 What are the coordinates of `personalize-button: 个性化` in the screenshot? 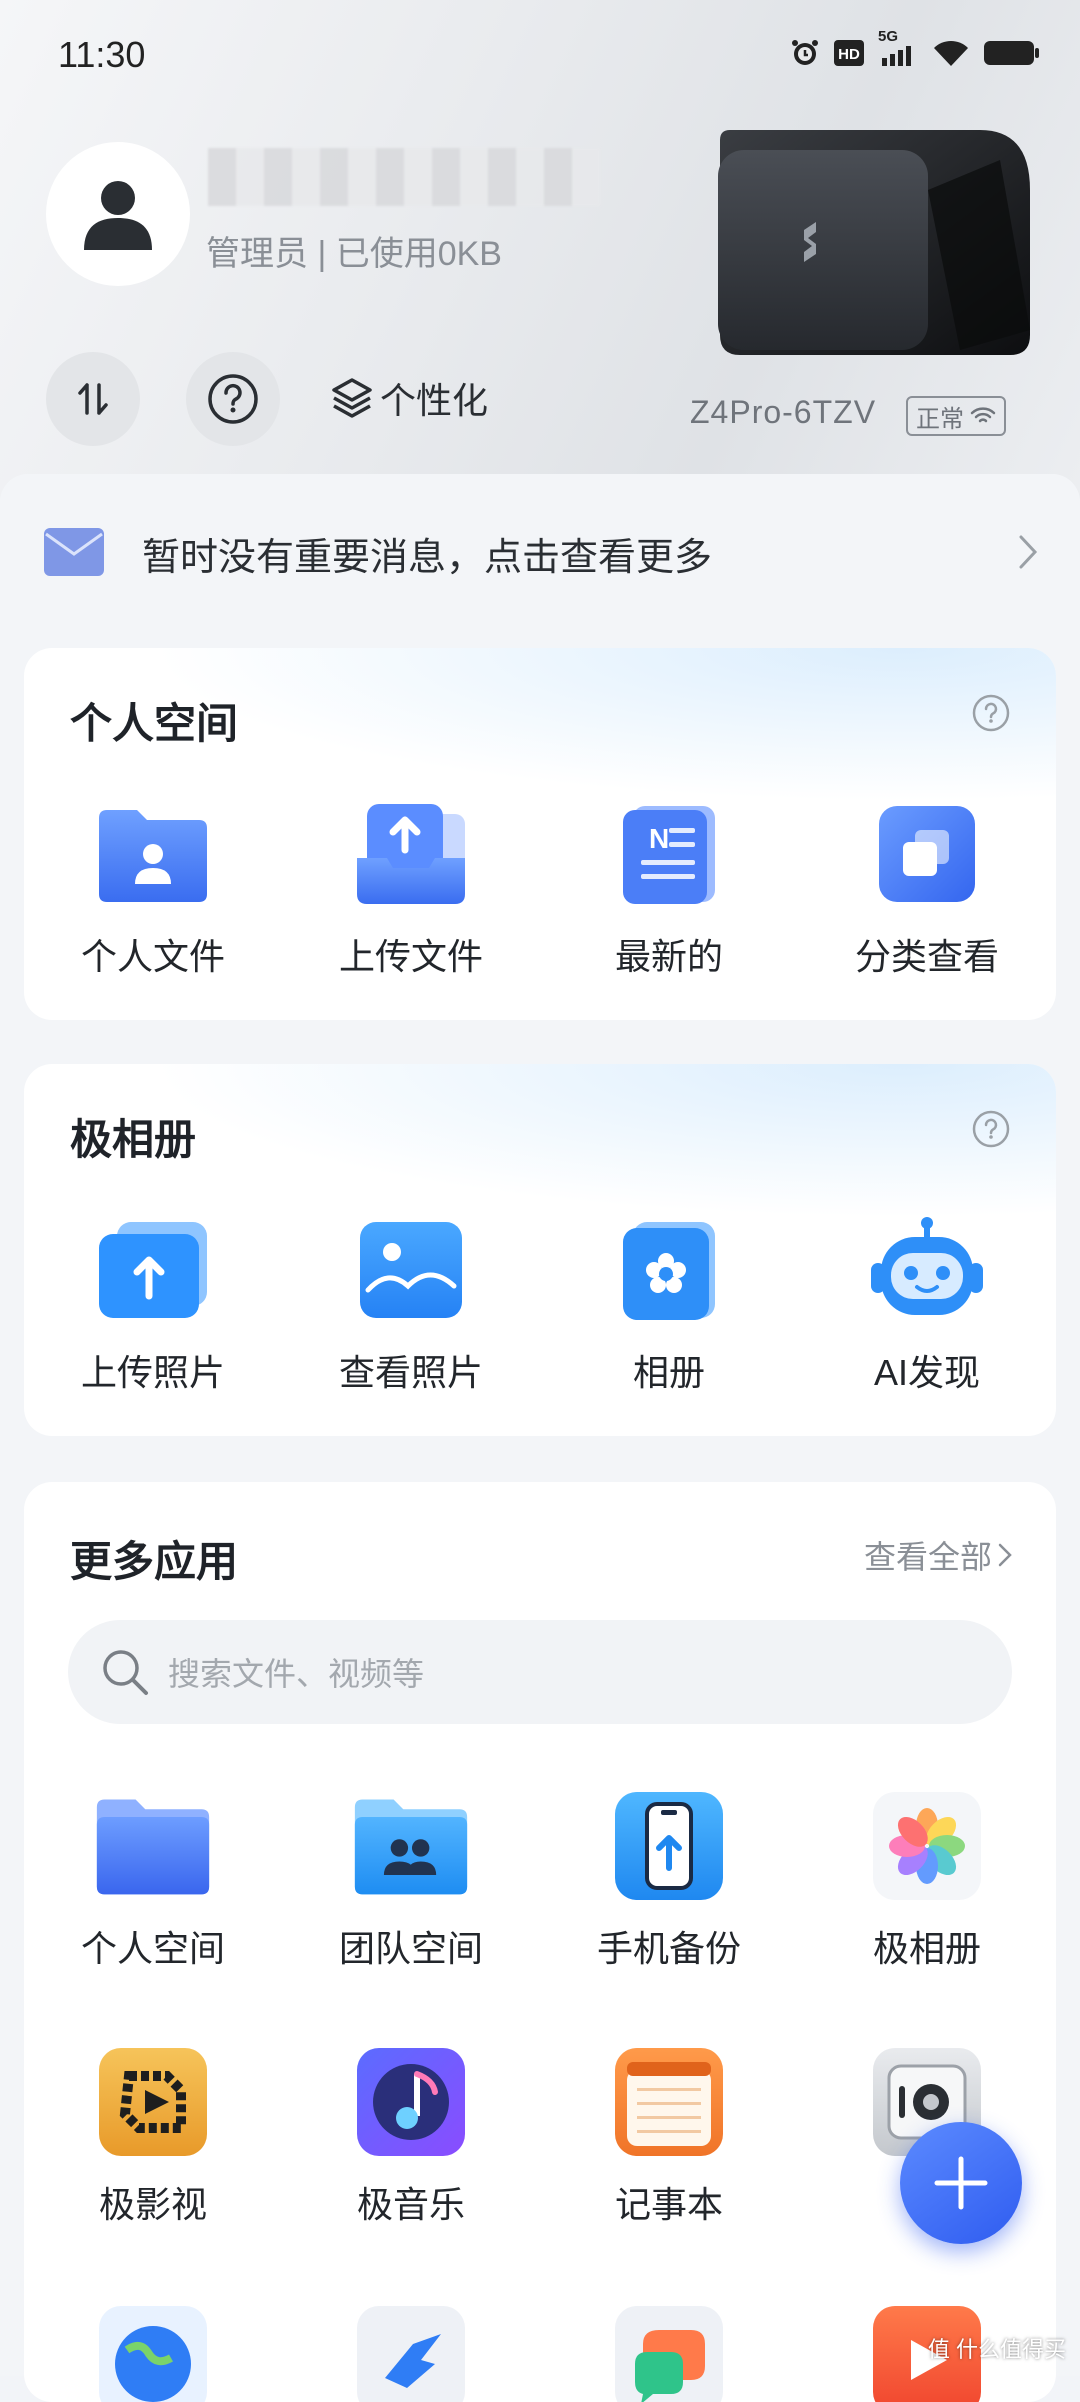 It's located at (409, 398).